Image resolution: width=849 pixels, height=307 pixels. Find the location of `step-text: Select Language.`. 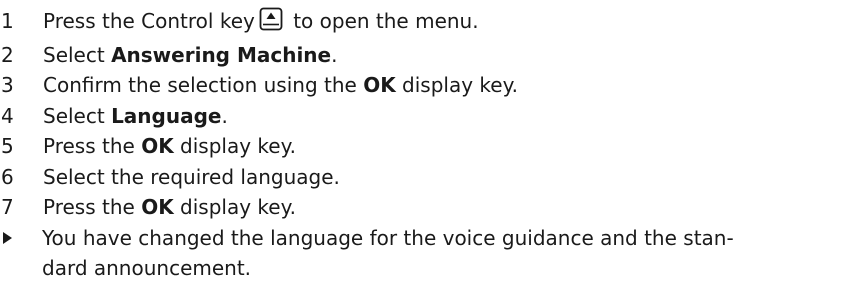

step-text: Select Language. is located at coordinates (135, 116).